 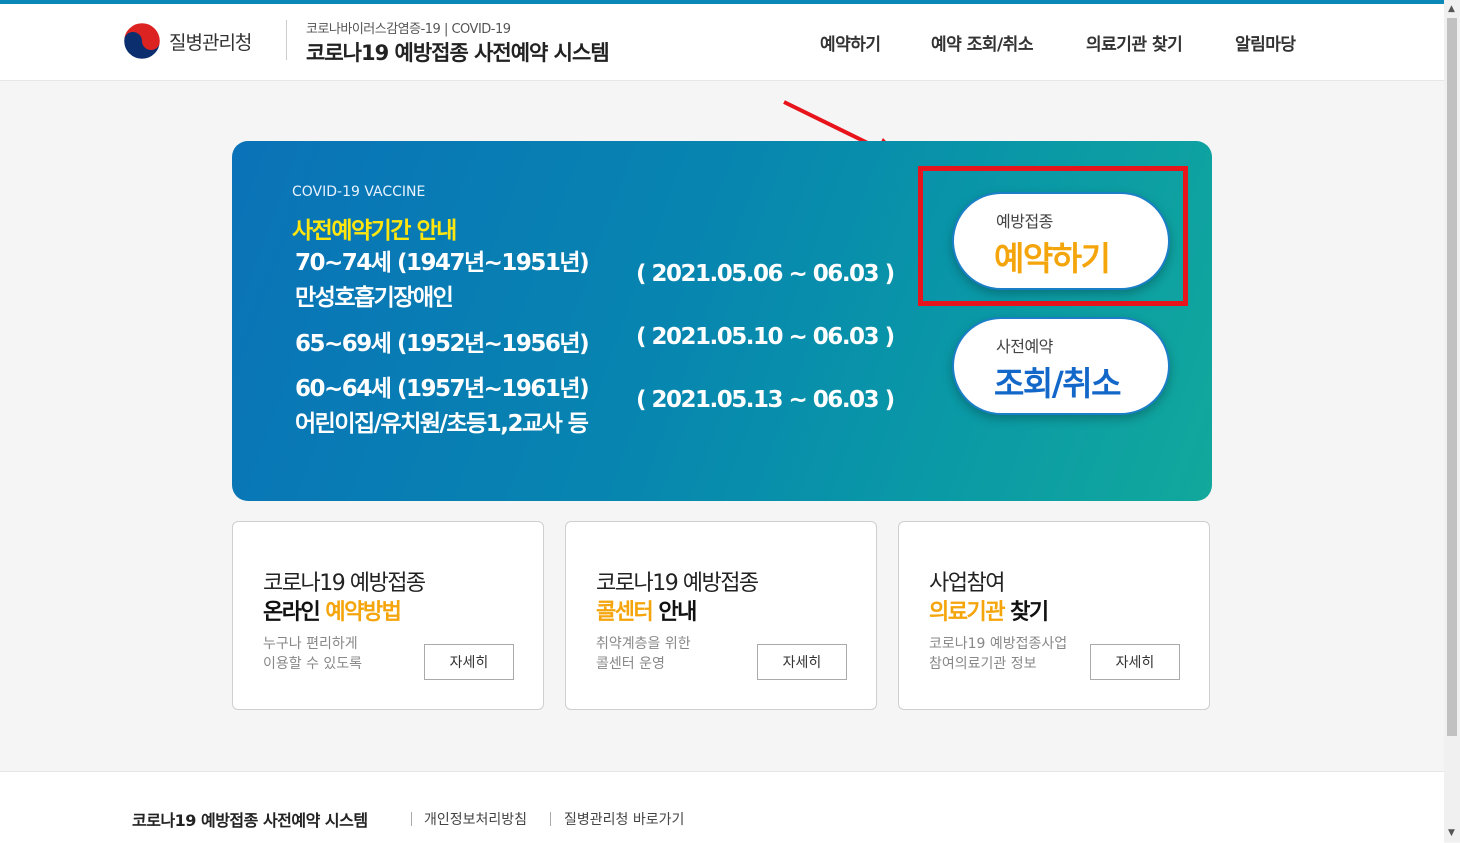 I want to click on privacy-policy-link: 개인정보처리방침, so click(x=475, y=819).